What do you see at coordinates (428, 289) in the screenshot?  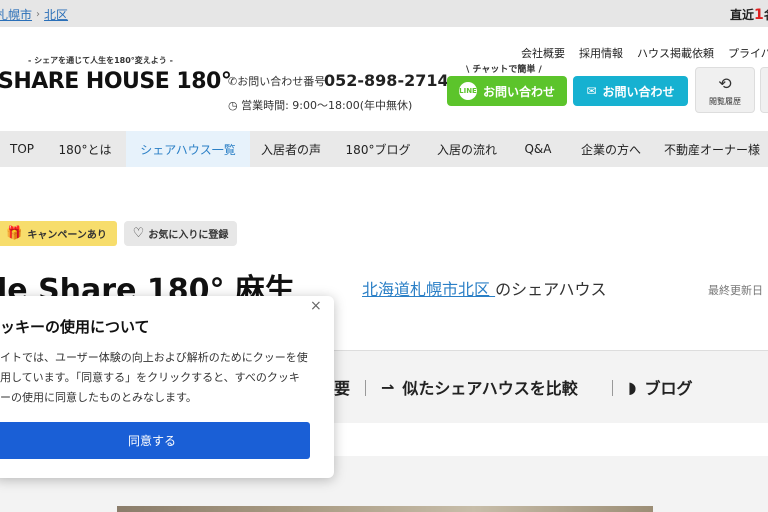 I see `location-link: 北海道札幌市北区` at bounding box center [428, 289].